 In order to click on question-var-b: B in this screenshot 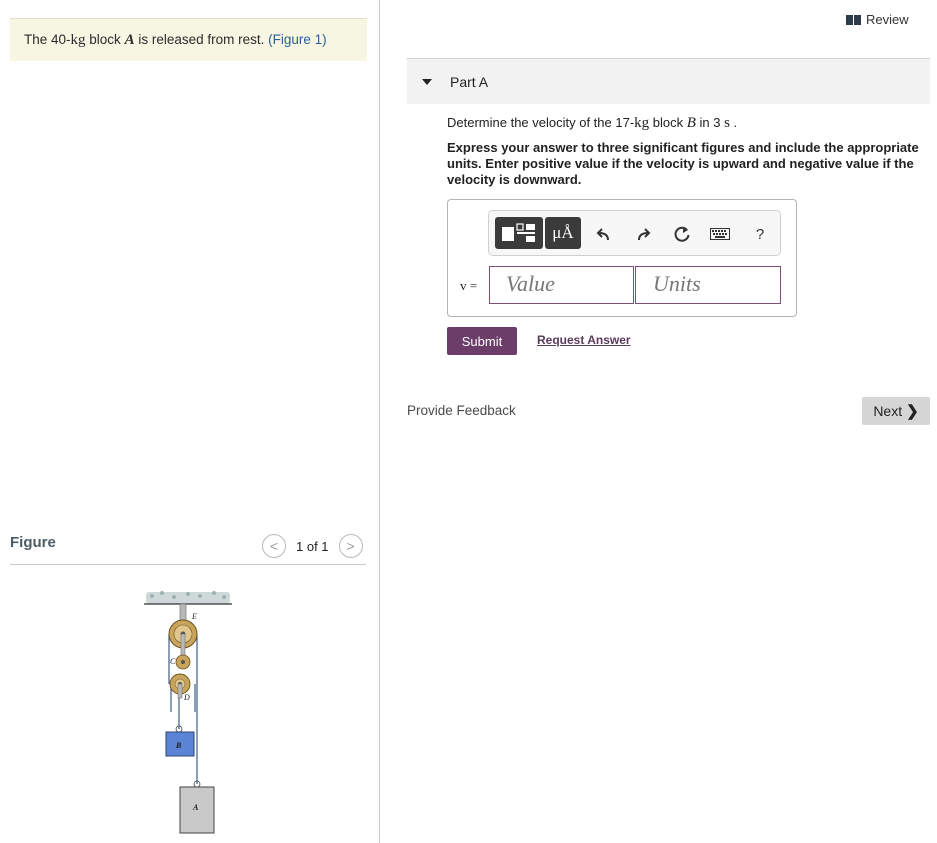, I will do `click(691, 123)`.